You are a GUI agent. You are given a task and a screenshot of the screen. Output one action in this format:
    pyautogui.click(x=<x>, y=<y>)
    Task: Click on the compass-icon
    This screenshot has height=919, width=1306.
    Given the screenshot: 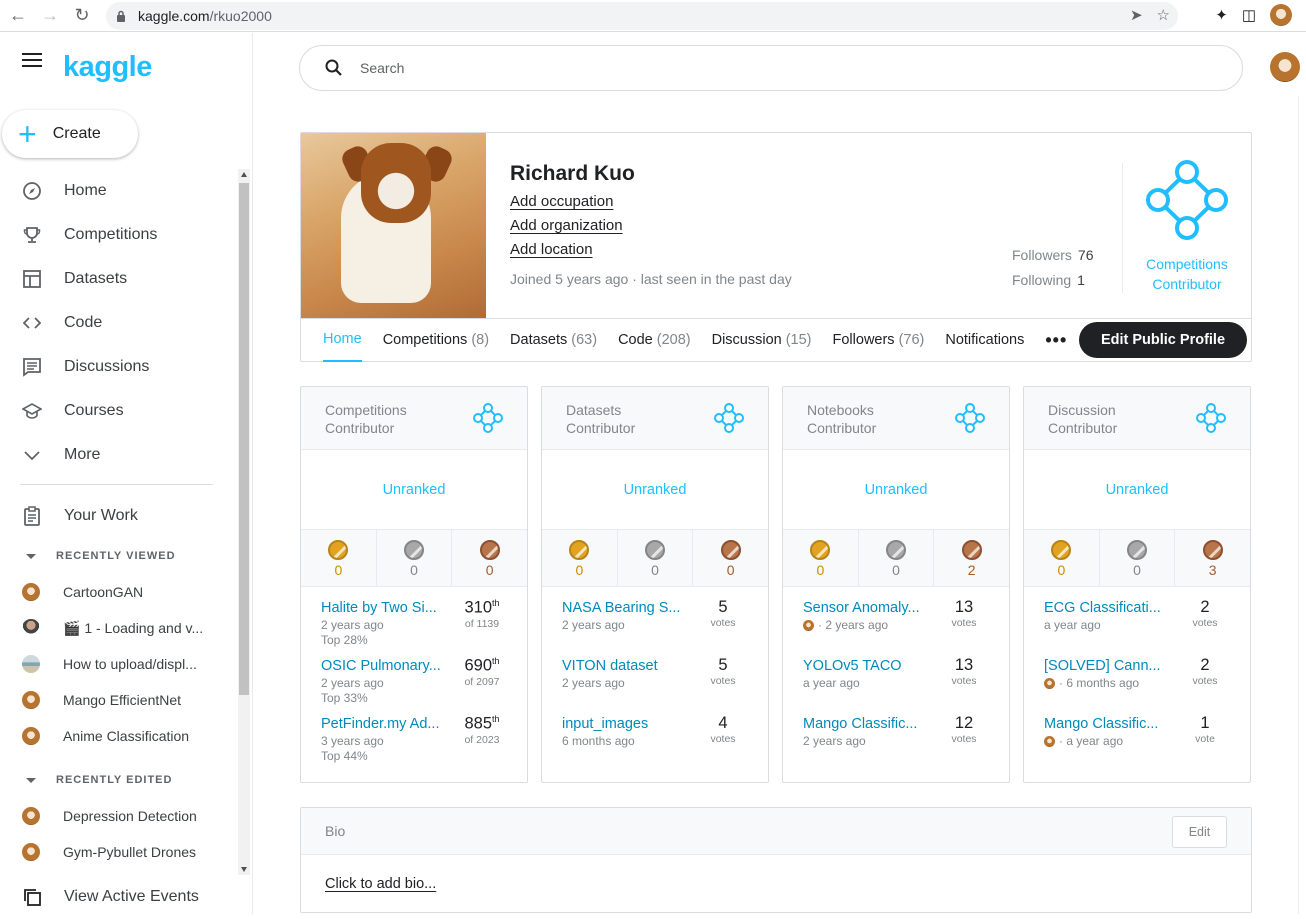 What is the action you would take?
    pyautogui.click(x=32, y=191)
    